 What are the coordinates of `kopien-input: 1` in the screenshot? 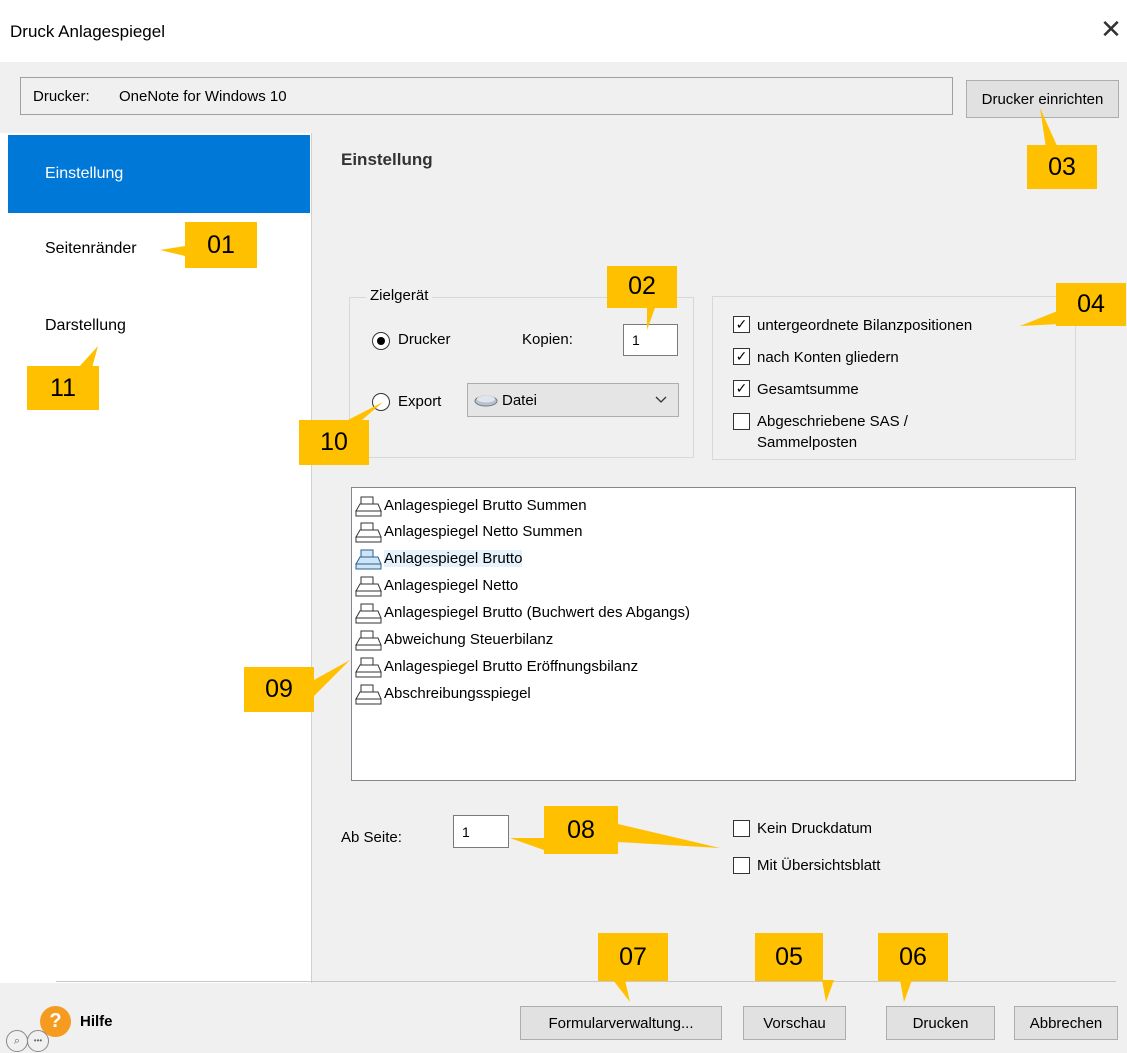 It's located at (650, 340).